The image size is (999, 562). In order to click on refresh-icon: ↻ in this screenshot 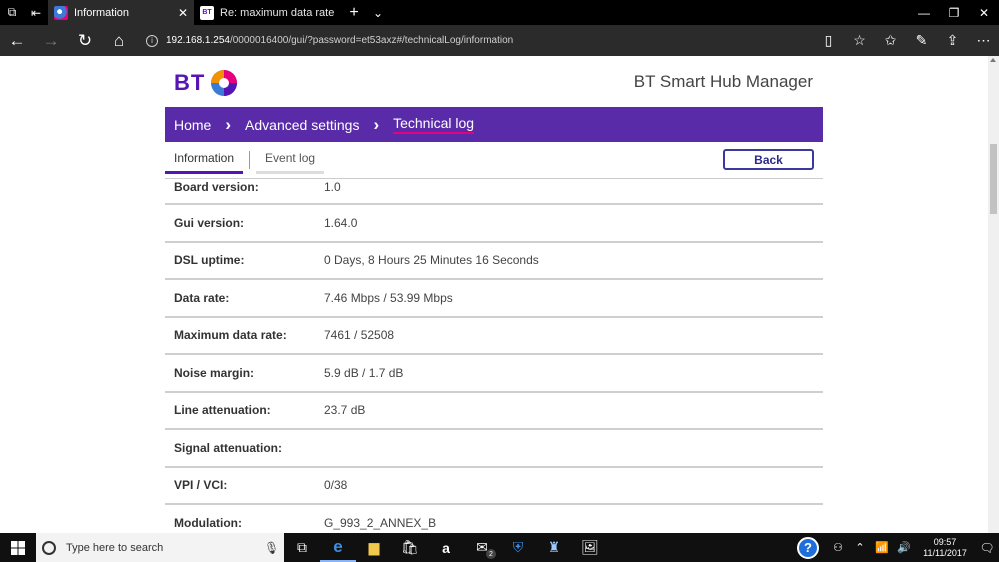, I will do `click(85, 40)`.